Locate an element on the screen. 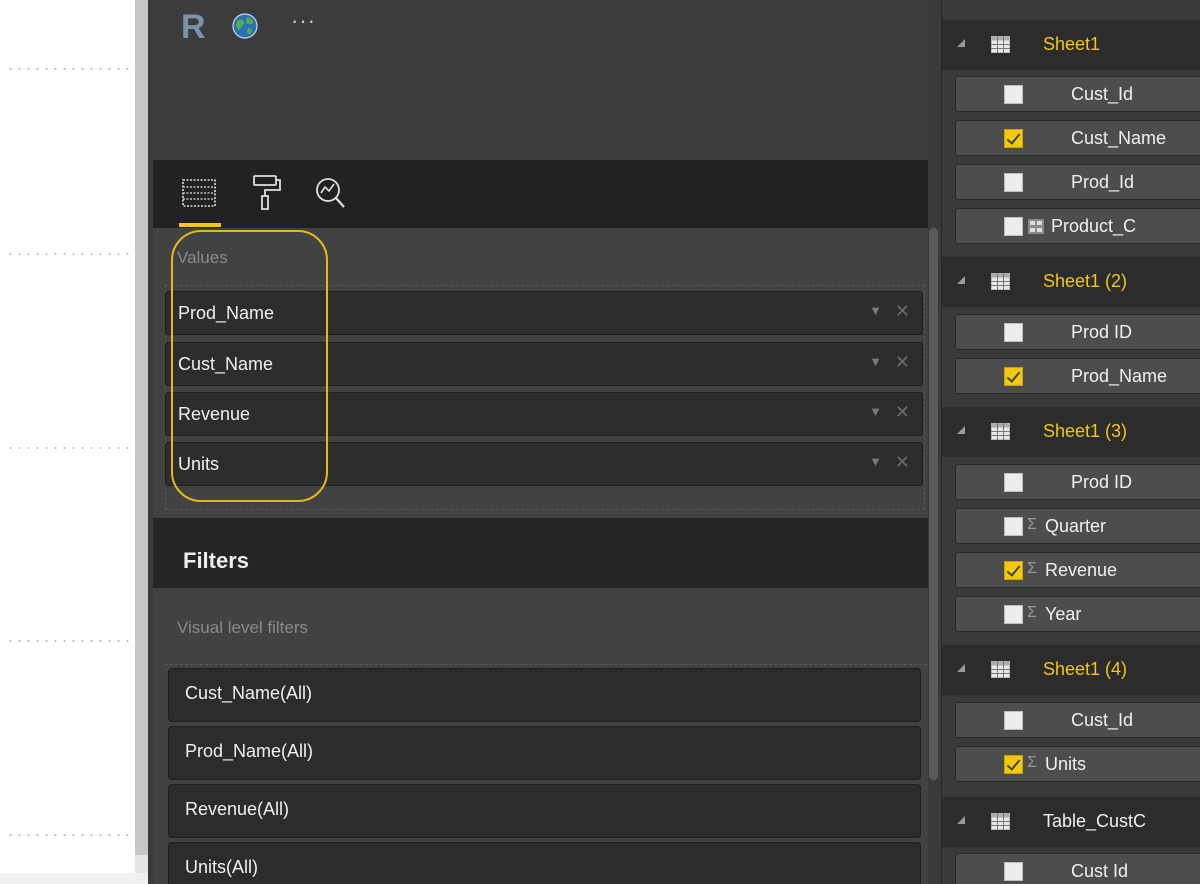 The height and width of the screenshot is (884, 1200). filter-card-revenue: Revenue(All) is located at coordinates (544, 811).